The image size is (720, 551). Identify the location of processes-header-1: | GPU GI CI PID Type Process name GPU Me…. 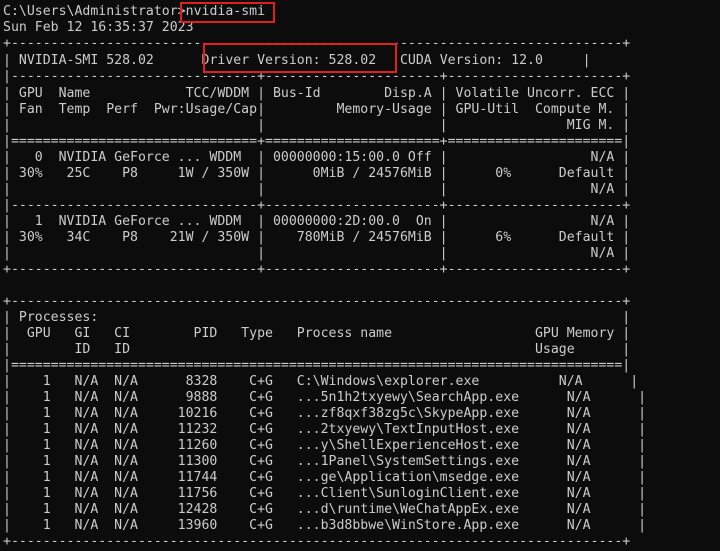
(317, 333).